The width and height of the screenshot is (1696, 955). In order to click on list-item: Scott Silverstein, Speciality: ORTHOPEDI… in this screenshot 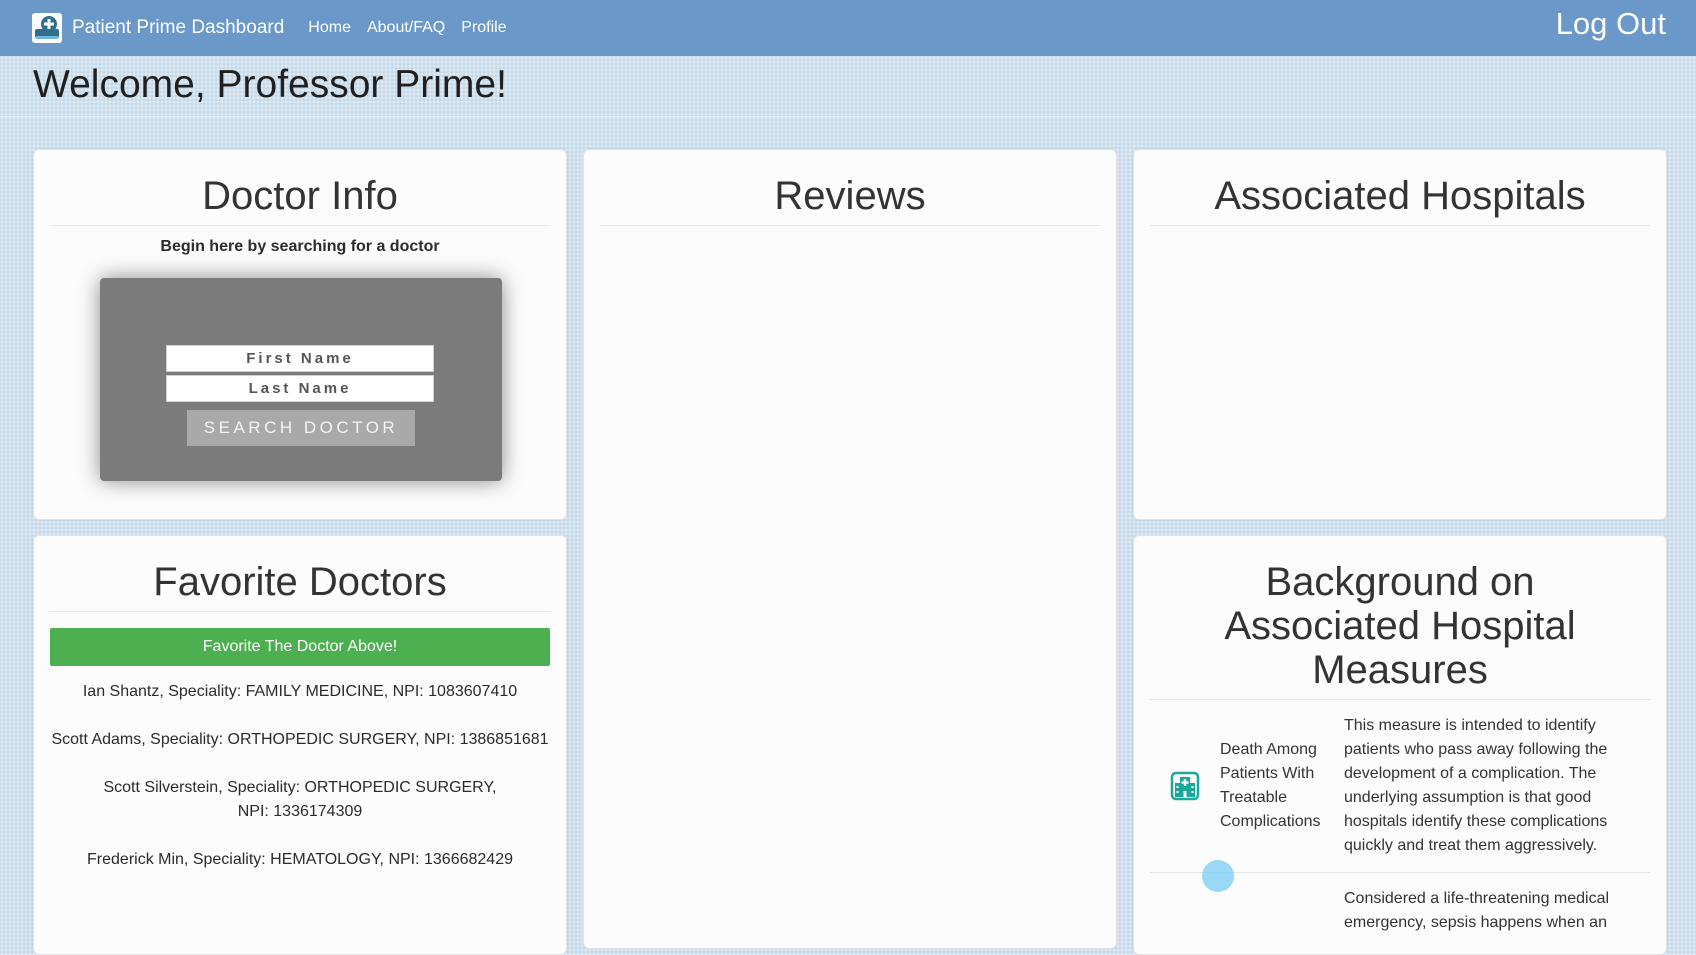, I will do `click(300, 800)`.